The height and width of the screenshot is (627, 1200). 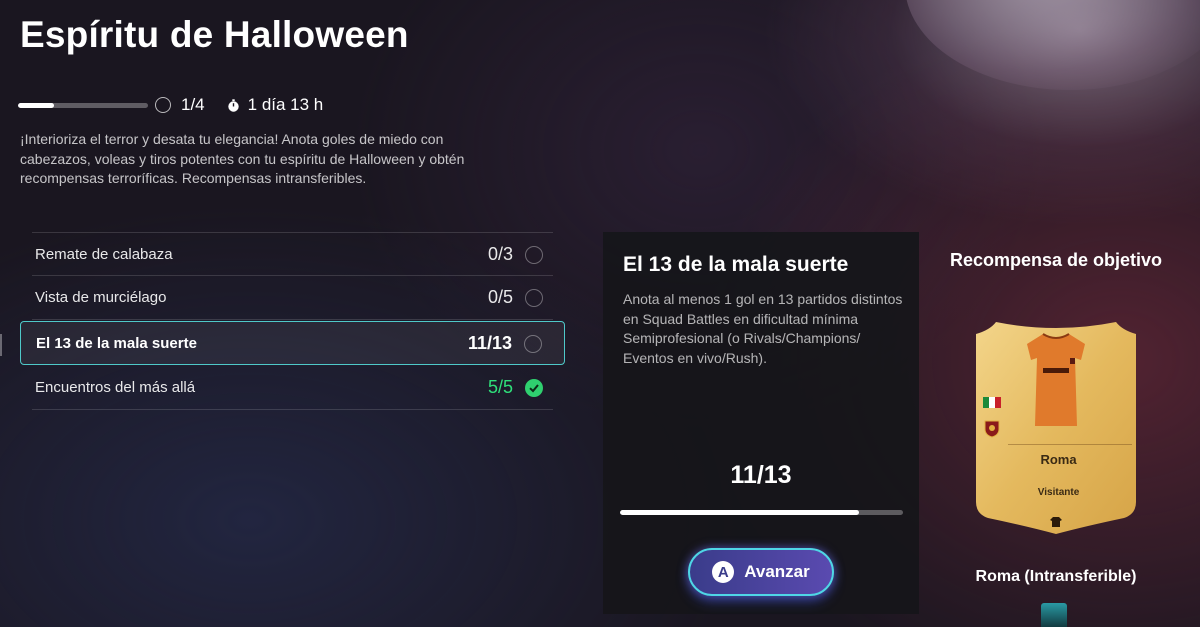 I want to click on detail-progress-bar, so click(x=761, y=512).